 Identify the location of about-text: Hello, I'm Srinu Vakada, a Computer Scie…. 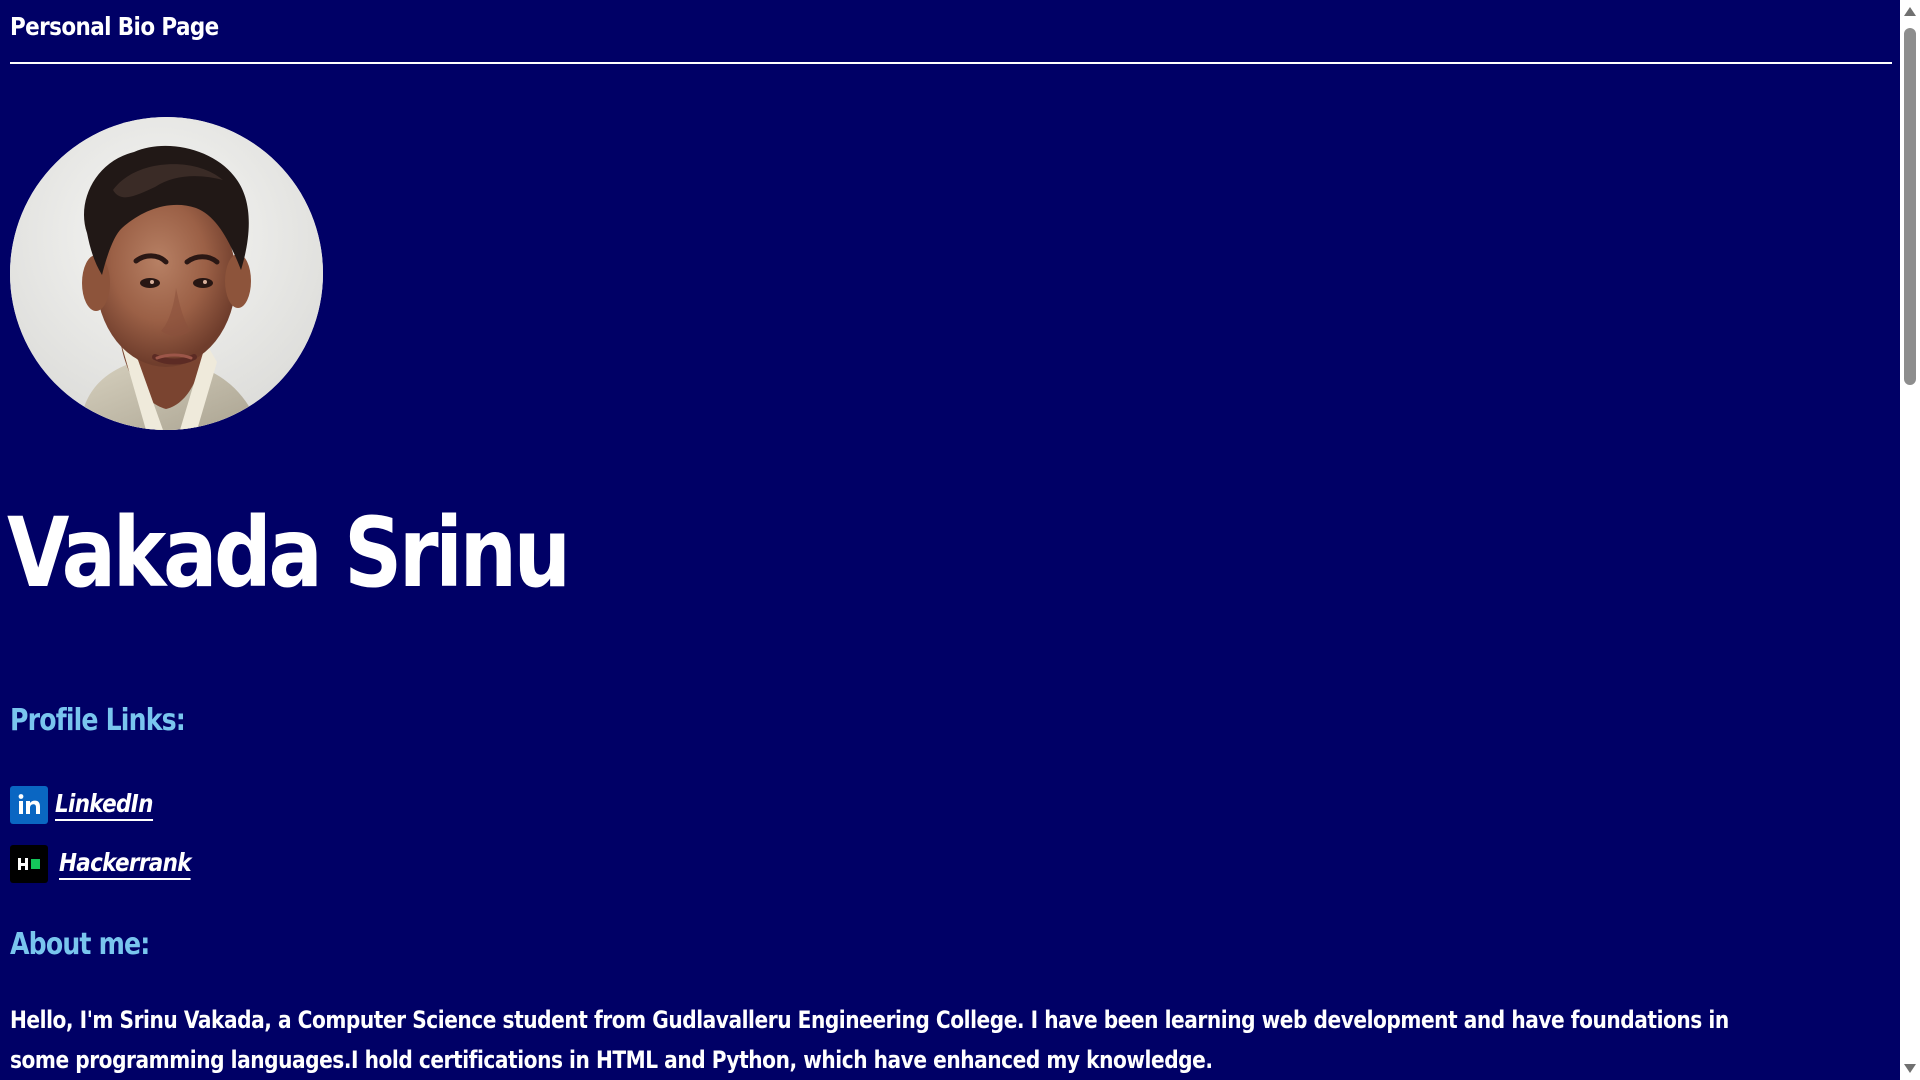
(869, 1040).